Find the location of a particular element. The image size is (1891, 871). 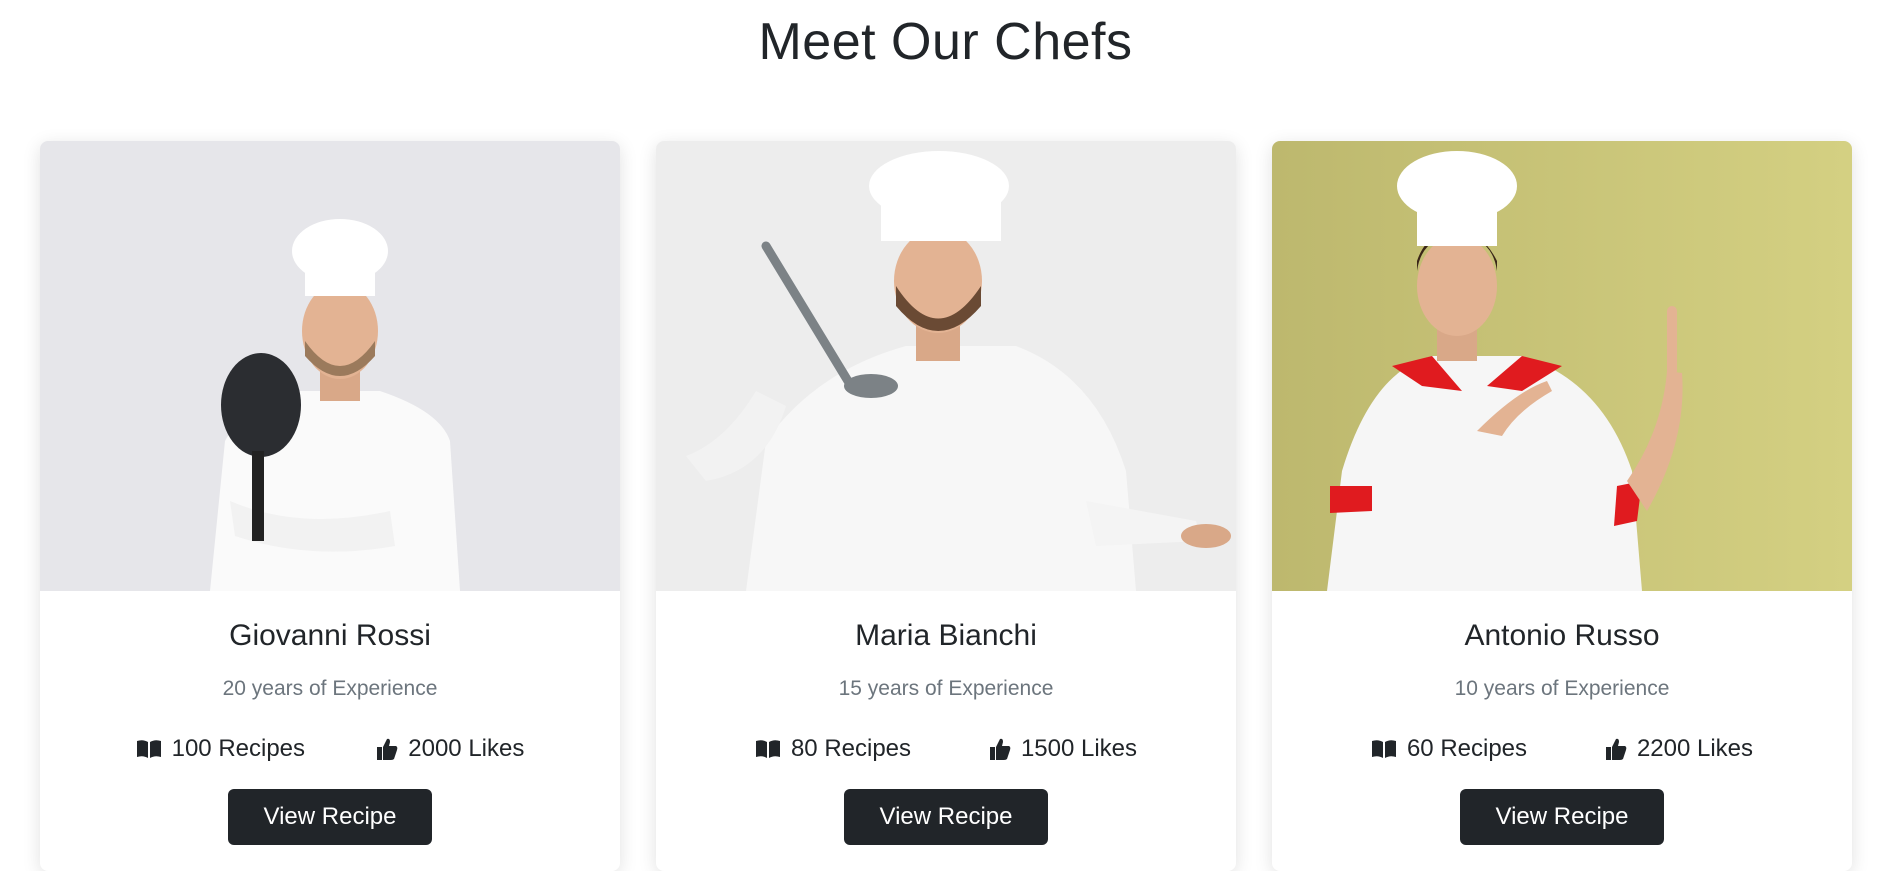

chef-name: Antonio Russo is located at coordinates (1562, 635).